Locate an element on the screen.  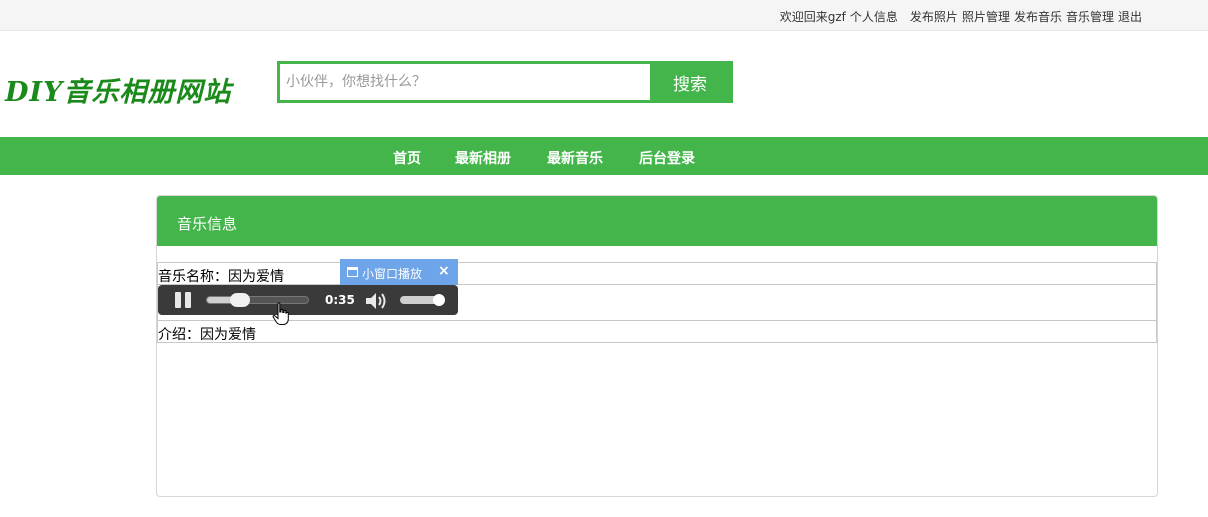
window-icon is located at coordinates (352, 272).